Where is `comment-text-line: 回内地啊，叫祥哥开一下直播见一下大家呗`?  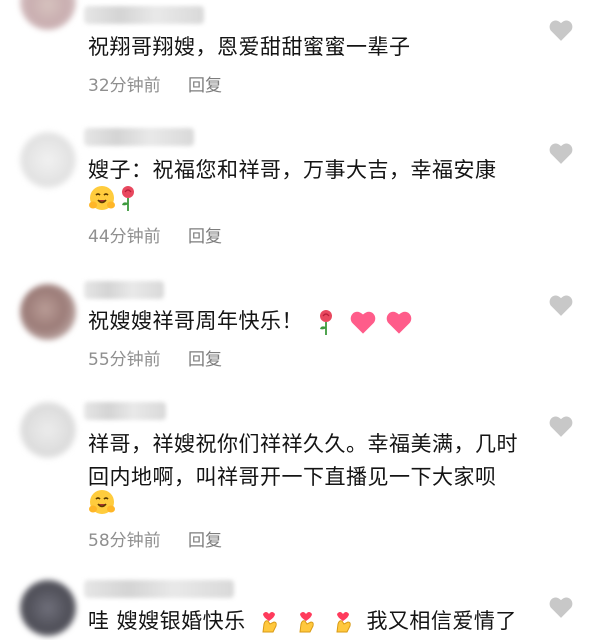 comment-text-line: 回内地啊，叫祥哥开一下直播见一下大家呗 is located at coordinates (292, 477).